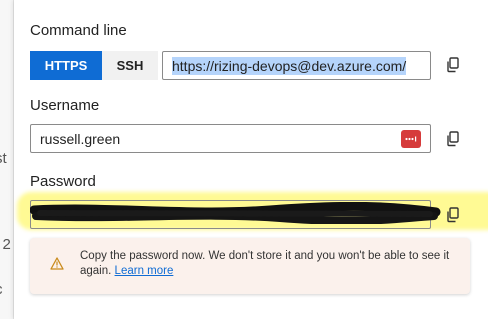 This screenshot has height=319, width=488. I want to click on clone-url-field: https://rizing-devops@dev.azure.com/, so click(296, 65).